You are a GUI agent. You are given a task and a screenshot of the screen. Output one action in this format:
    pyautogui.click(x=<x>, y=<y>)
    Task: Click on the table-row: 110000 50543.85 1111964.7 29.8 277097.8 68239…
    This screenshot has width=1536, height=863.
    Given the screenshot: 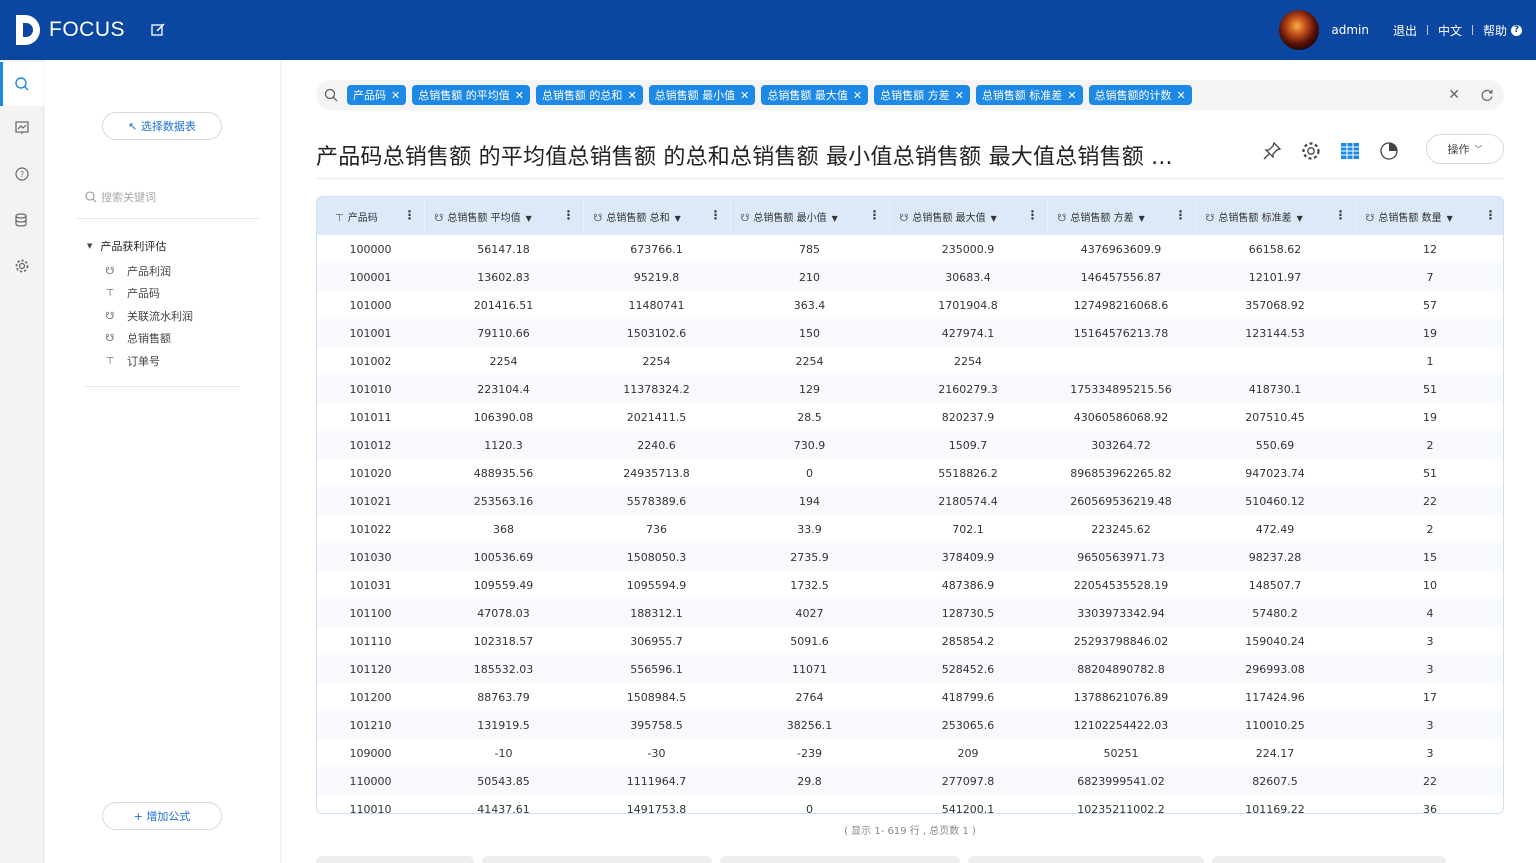 What is the action you would take?
    pyautogui.click(x=910, y=781)
    